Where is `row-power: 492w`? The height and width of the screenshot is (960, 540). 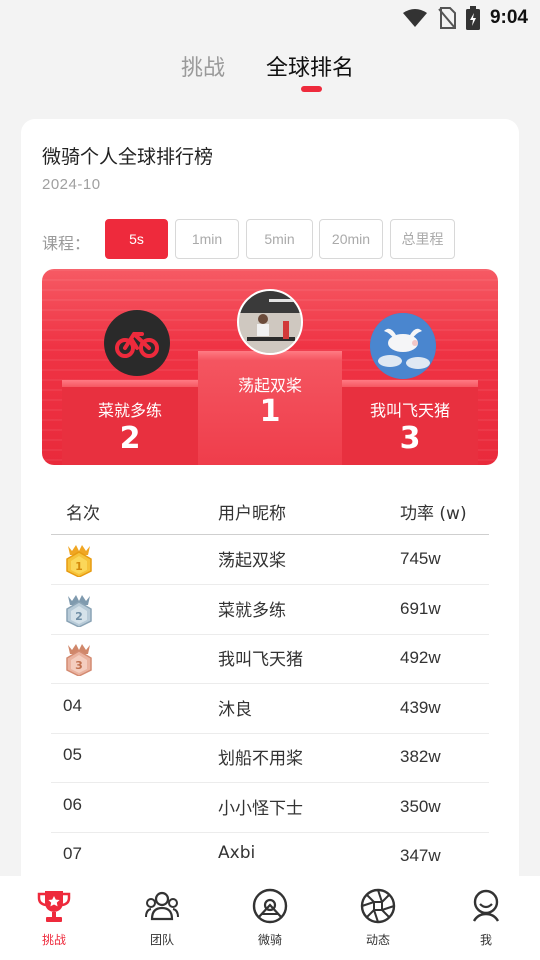
row-power: 492w is located at coordinates (420, 657).